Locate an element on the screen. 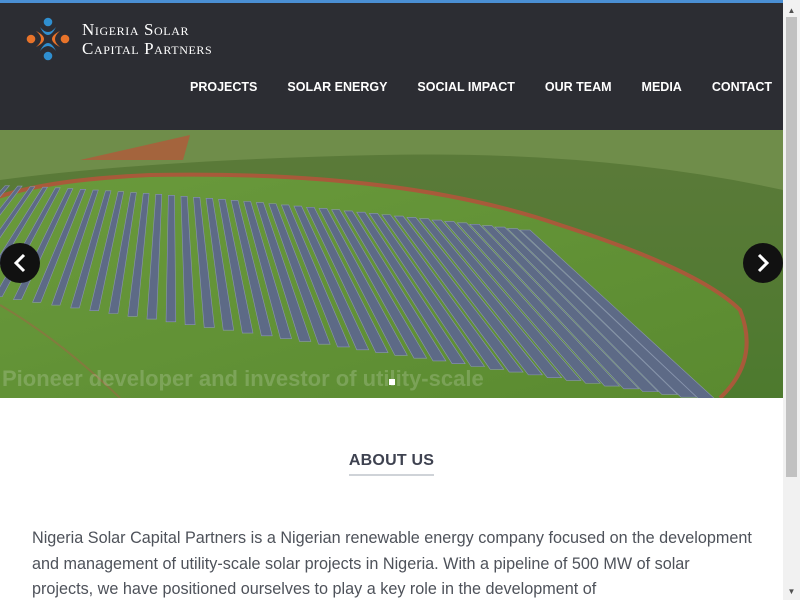 This screenshot has width=800, height=600. brand-line-1: Nigeria Solar is located at coordinates (136, 29).